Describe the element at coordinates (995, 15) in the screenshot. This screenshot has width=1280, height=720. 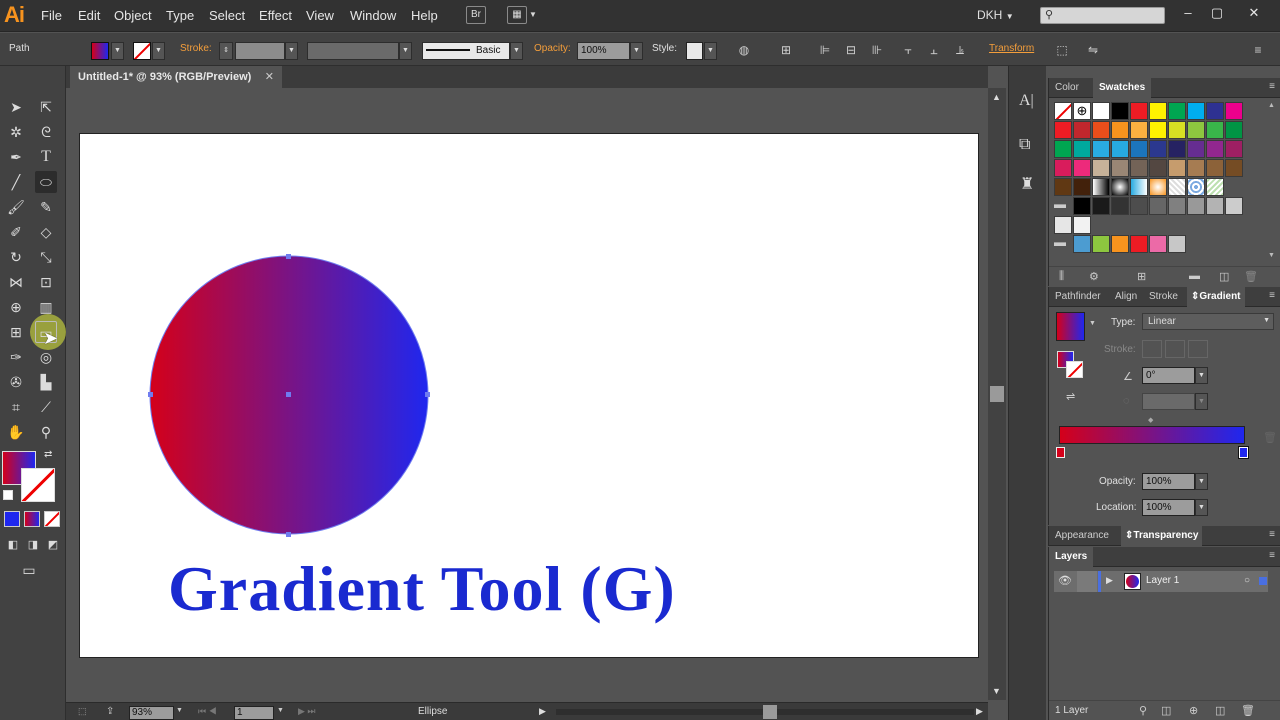
I see `workspace-switcher: DKH ▼` at that location.